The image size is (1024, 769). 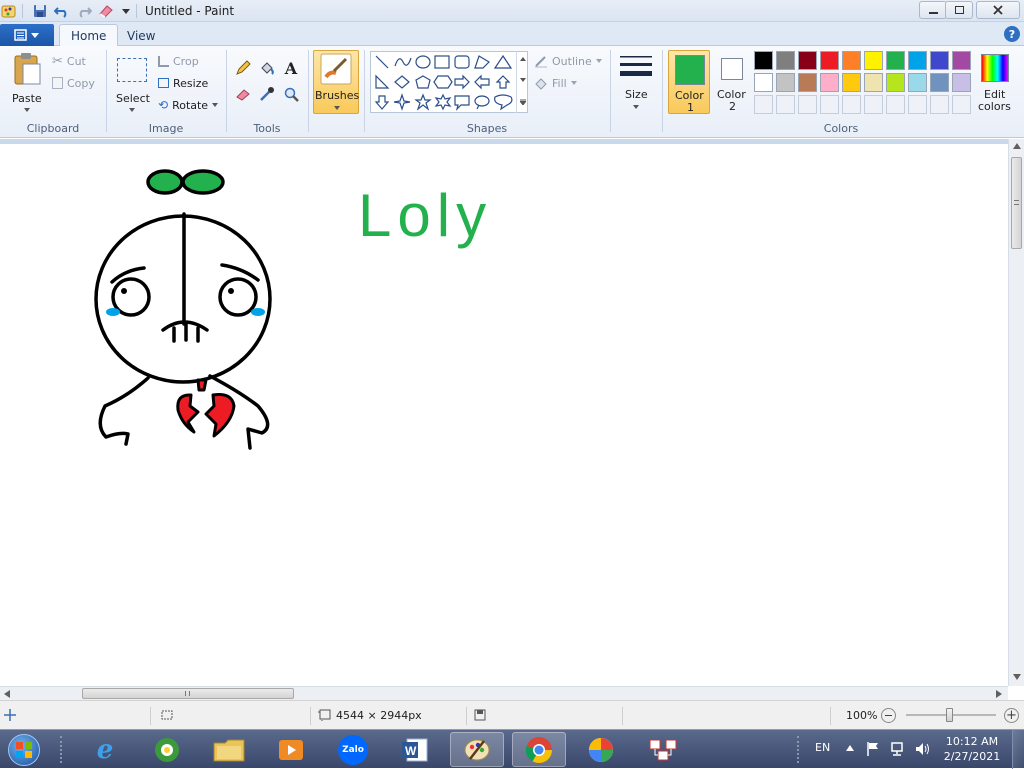 What do you see at coordinates (555, 83) in the screenshot?
I see `fill-button: Fill` at bounding box center [555, 83].